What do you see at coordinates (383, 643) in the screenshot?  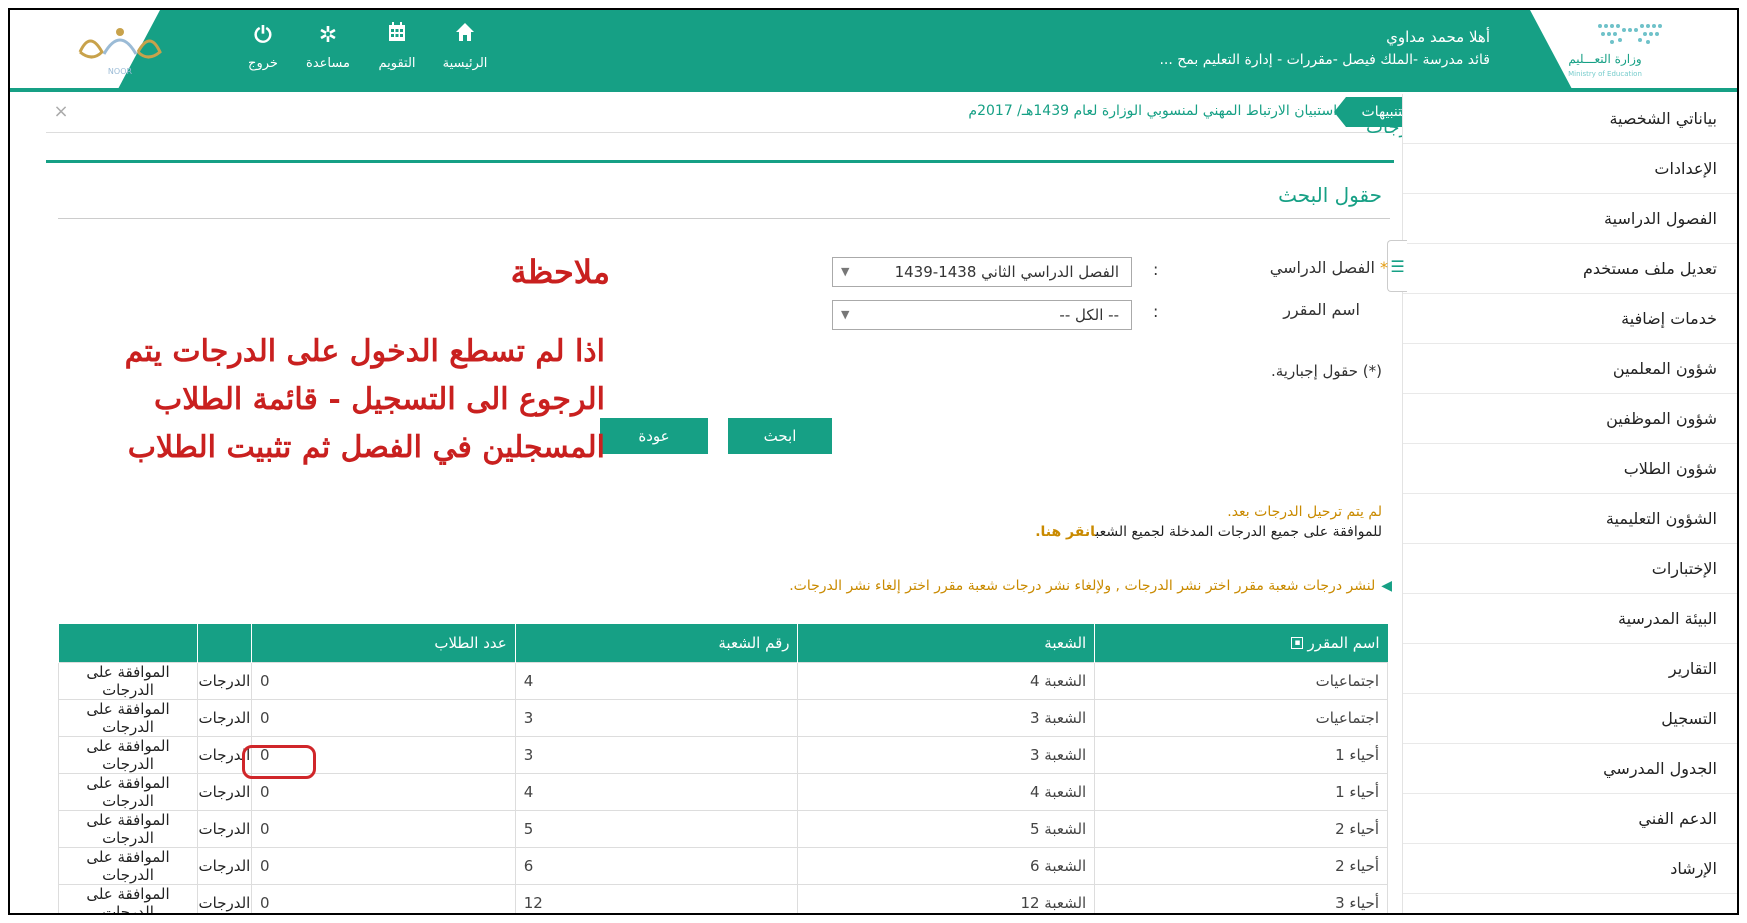 I see `column-header-students: عدد الطلاب` at bounding box center [383, 643].